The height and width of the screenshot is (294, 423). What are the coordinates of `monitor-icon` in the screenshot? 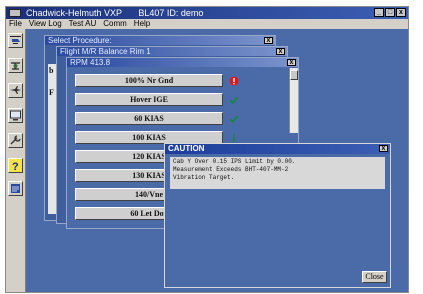 It's located at (15, 115).